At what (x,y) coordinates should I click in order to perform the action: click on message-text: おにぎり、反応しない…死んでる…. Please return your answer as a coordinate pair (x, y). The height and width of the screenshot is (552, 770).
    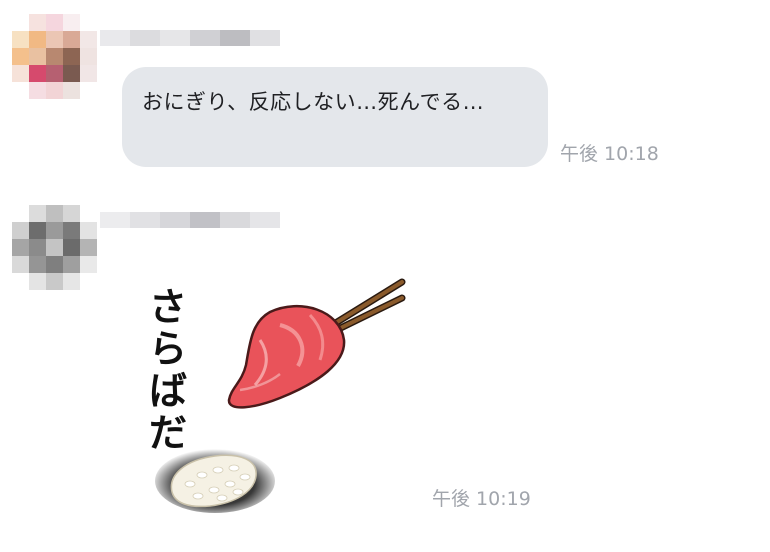
    Looking at the image, I should click on (313, 102).